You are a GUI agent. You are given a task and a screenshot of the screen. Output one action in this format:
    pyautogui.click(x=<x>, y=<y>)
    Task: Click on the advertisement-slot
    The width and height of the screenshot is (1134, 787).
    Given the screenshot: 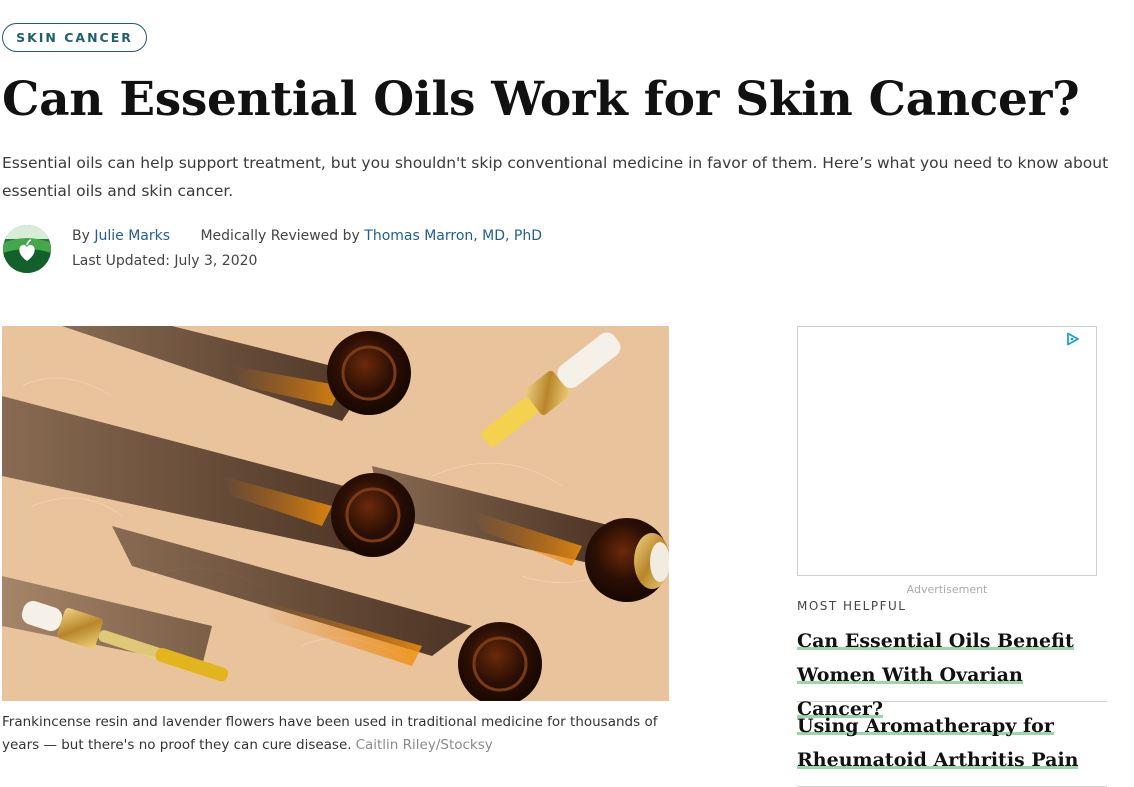 What is the action you would take?
    pyautogui.click(x=947, y=451)
    